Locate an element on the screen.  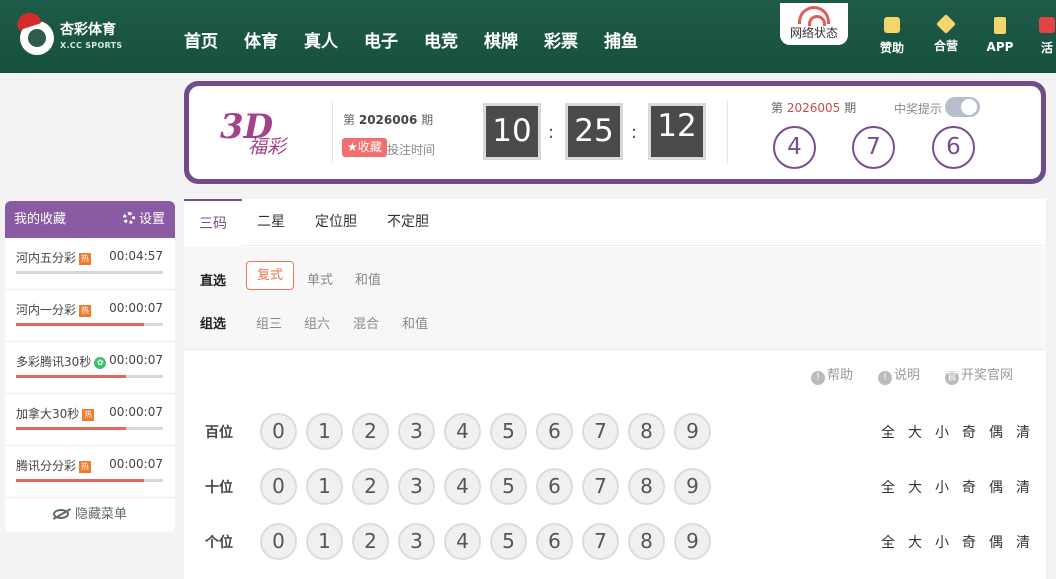
favorite-item-countdown: 00:00:07 is located at coordinates (136, 464).